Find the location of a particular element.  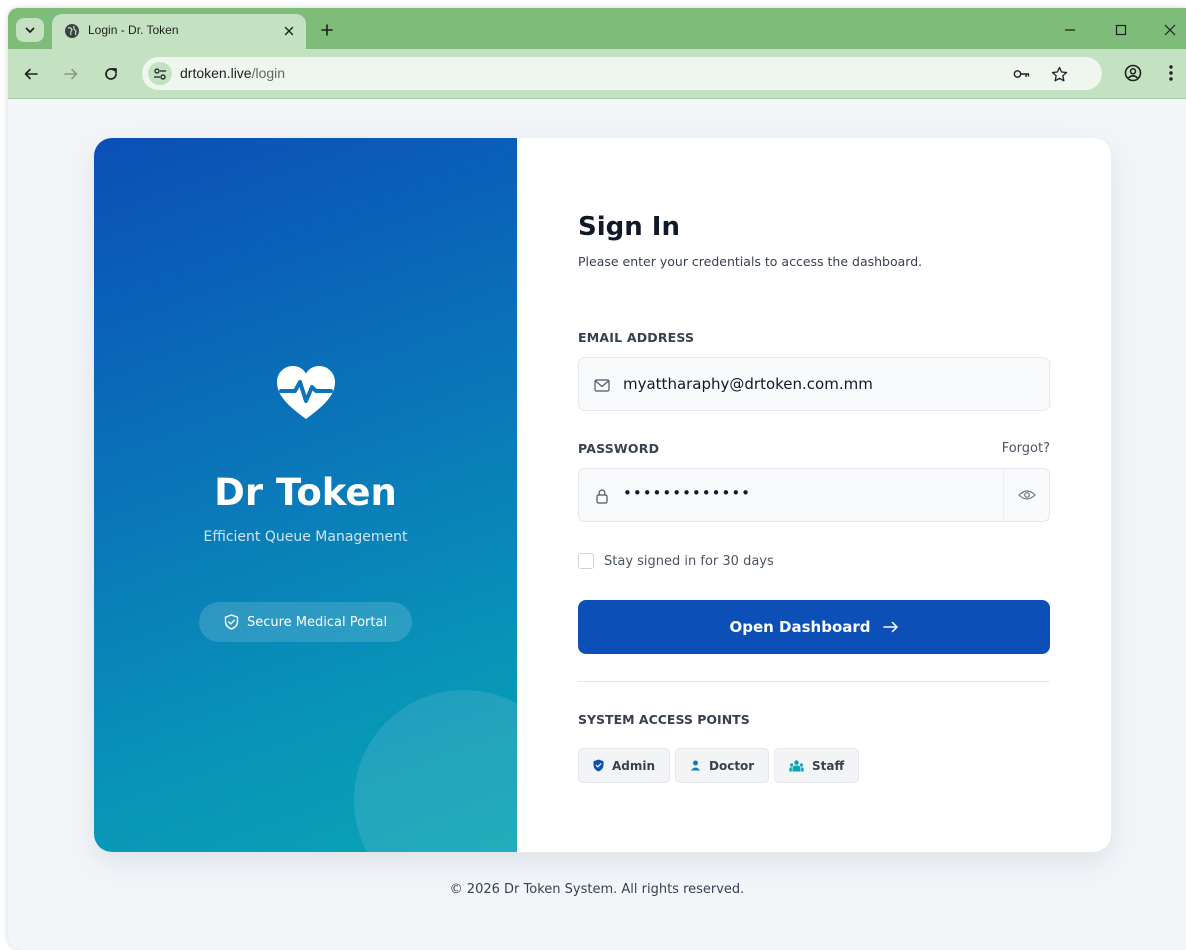

tab-close-button is located at coordinates (289, 31).